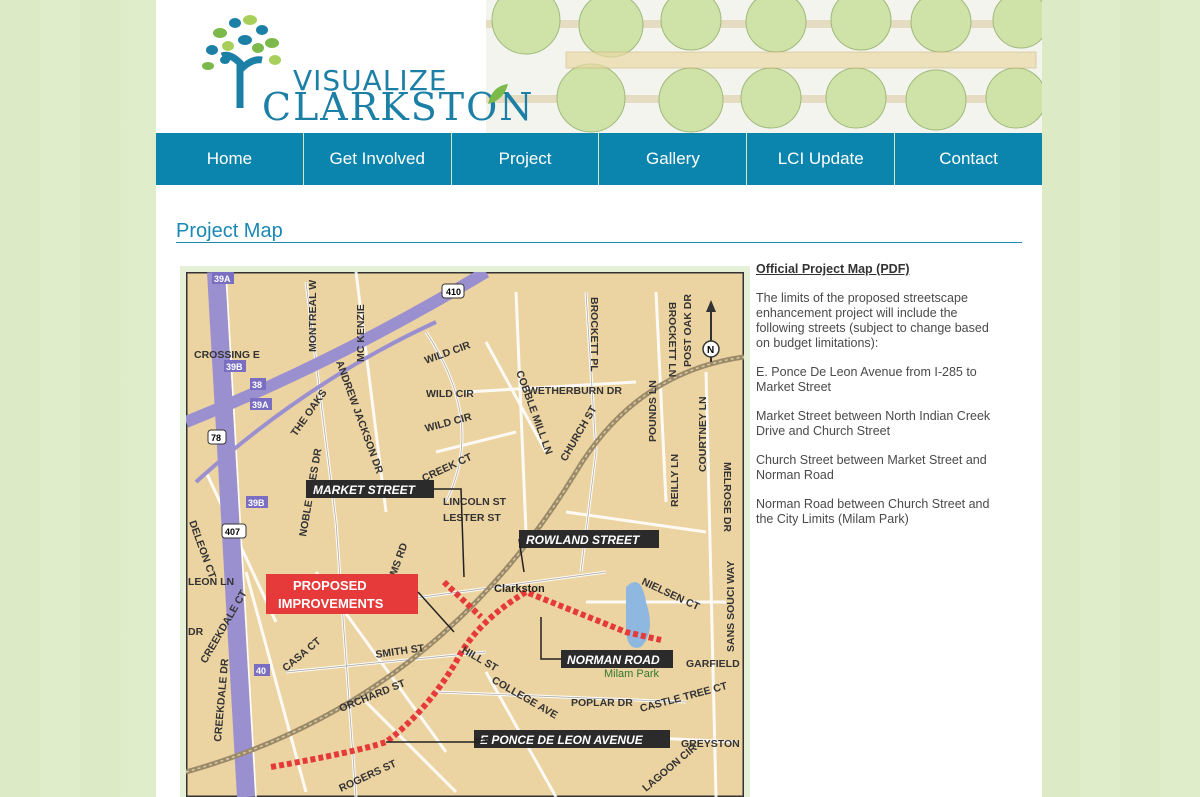  Describe the element at coordinates (196, 632) in the screenshot. I see `map-label-dr: DR` at that location.